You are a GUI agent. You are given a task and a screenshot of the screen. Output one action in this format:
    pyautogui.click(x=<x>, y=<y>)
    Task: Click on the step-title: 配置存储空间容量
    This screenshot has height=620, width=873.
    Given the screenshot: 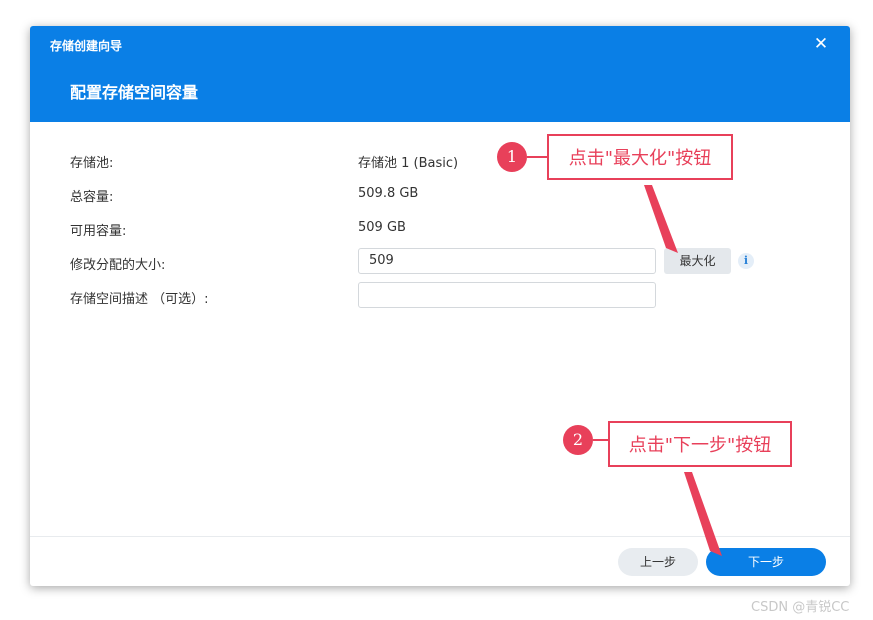 What is the action you would take?
    pyautogui.click(x=134, y=92)
    